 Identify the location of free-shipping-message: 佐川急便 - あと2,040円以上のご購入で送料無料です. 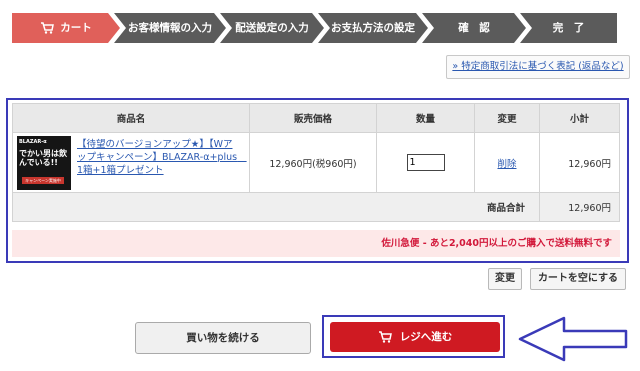
(316, 243).